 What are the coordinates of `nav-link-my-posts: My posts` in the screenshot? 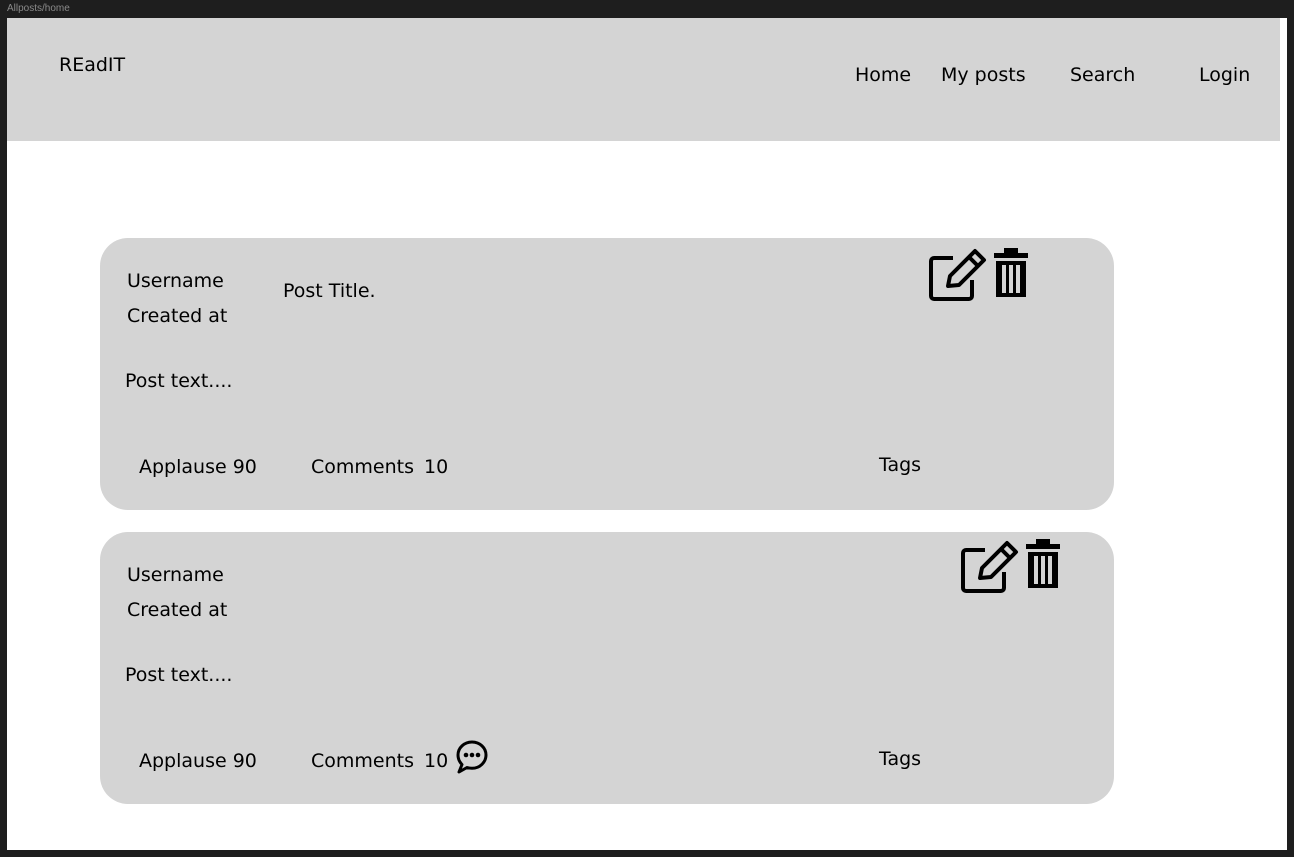 It's located at (983, 75).